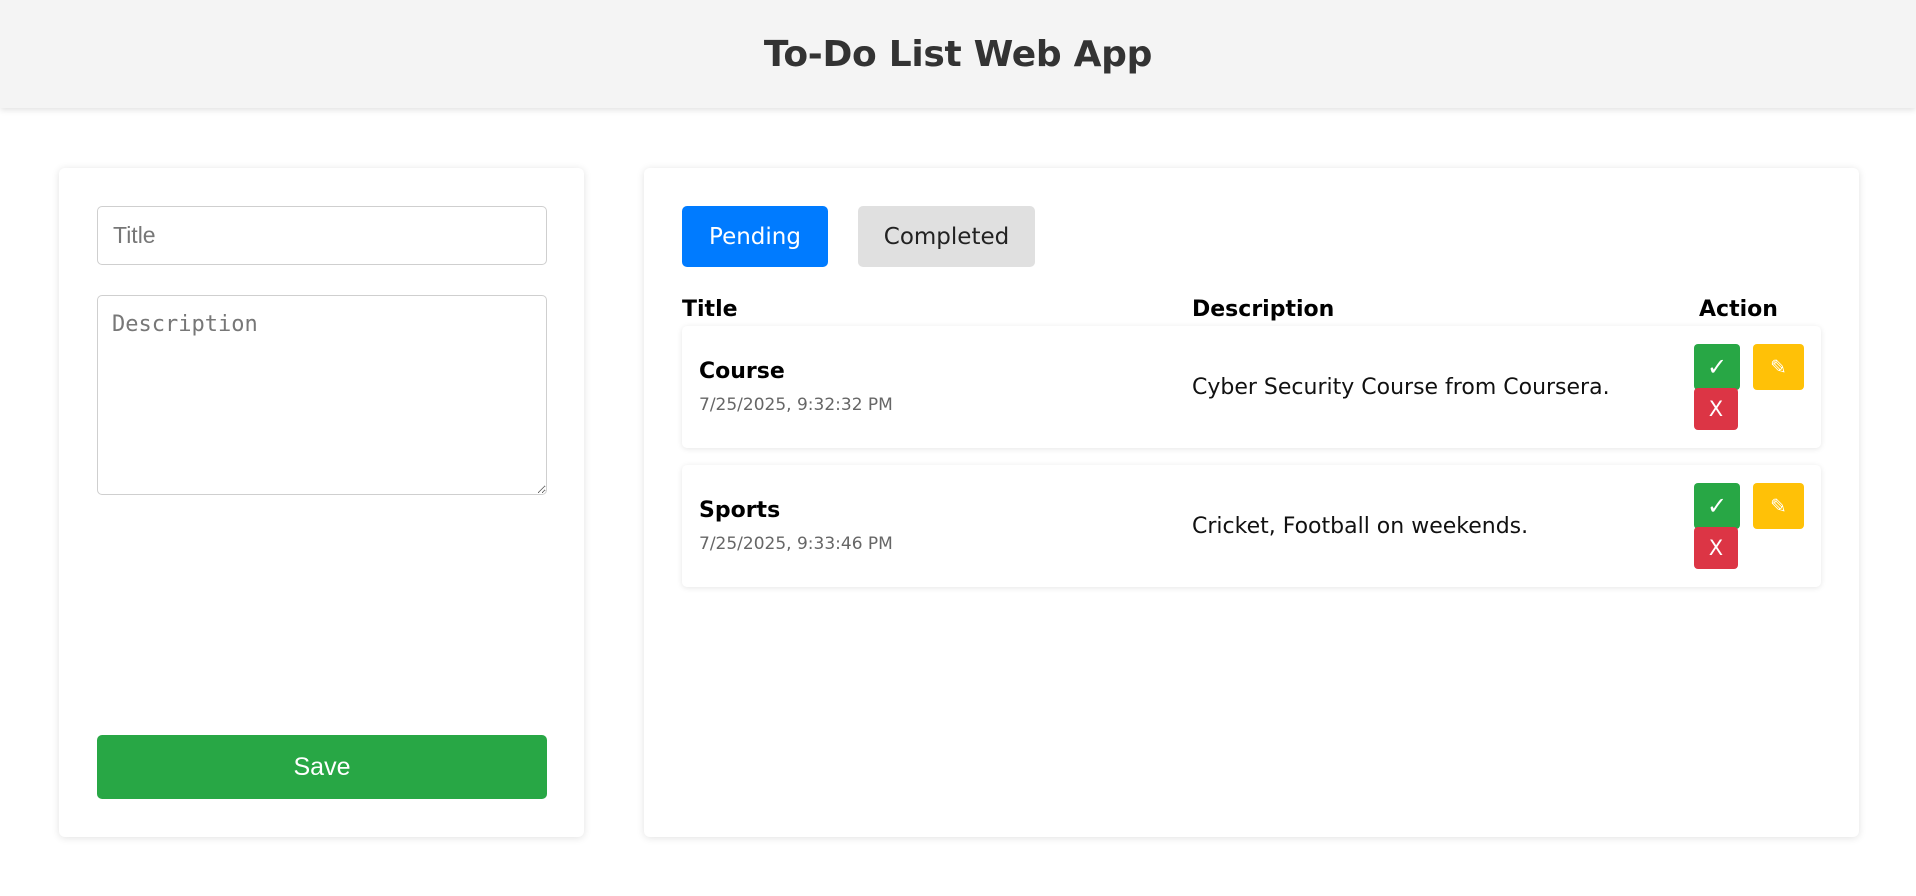 The width and height of the screenshot is (1916, 896). What do you see at coordinates (322, 395) in the screenshot?
I see `description-input` at bounding box center [322, 395].